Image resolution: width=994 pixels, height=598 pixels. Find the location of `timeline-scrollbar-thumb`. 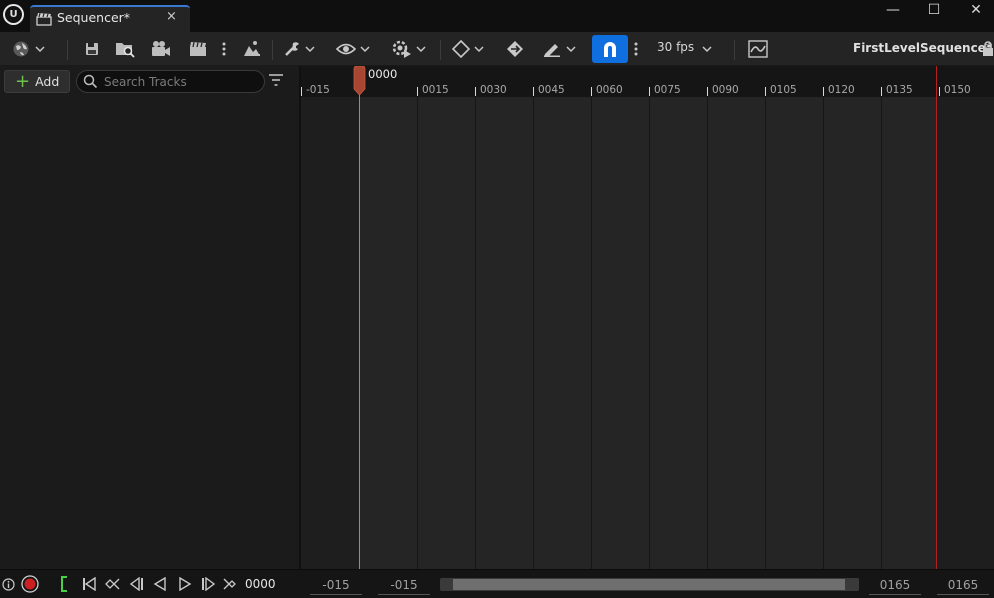

timeline-scrollbar-thumb is located at coordinates (649, 584).